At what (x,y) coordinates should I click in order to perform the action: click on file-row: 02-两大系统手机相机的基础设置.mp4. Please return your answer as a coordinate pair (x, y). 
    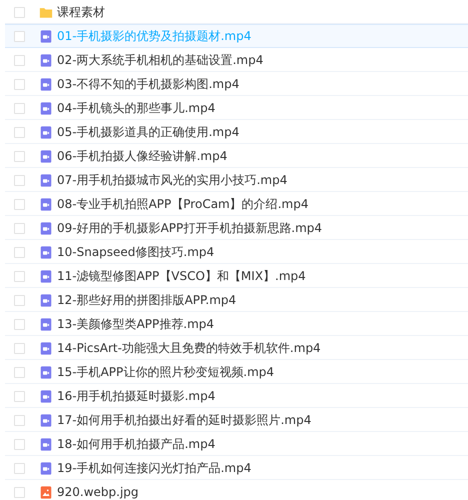
    Looking at the image, I should click on (236, 60).